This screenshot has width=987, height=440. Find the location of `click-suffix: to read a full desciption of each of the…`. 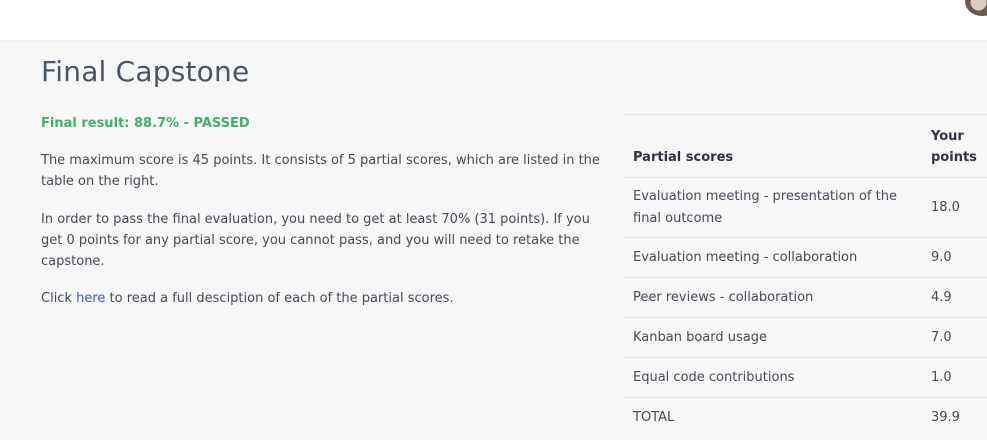

click-suffix: to read a full desciption of each of the… is located at coordinates (279, 298).